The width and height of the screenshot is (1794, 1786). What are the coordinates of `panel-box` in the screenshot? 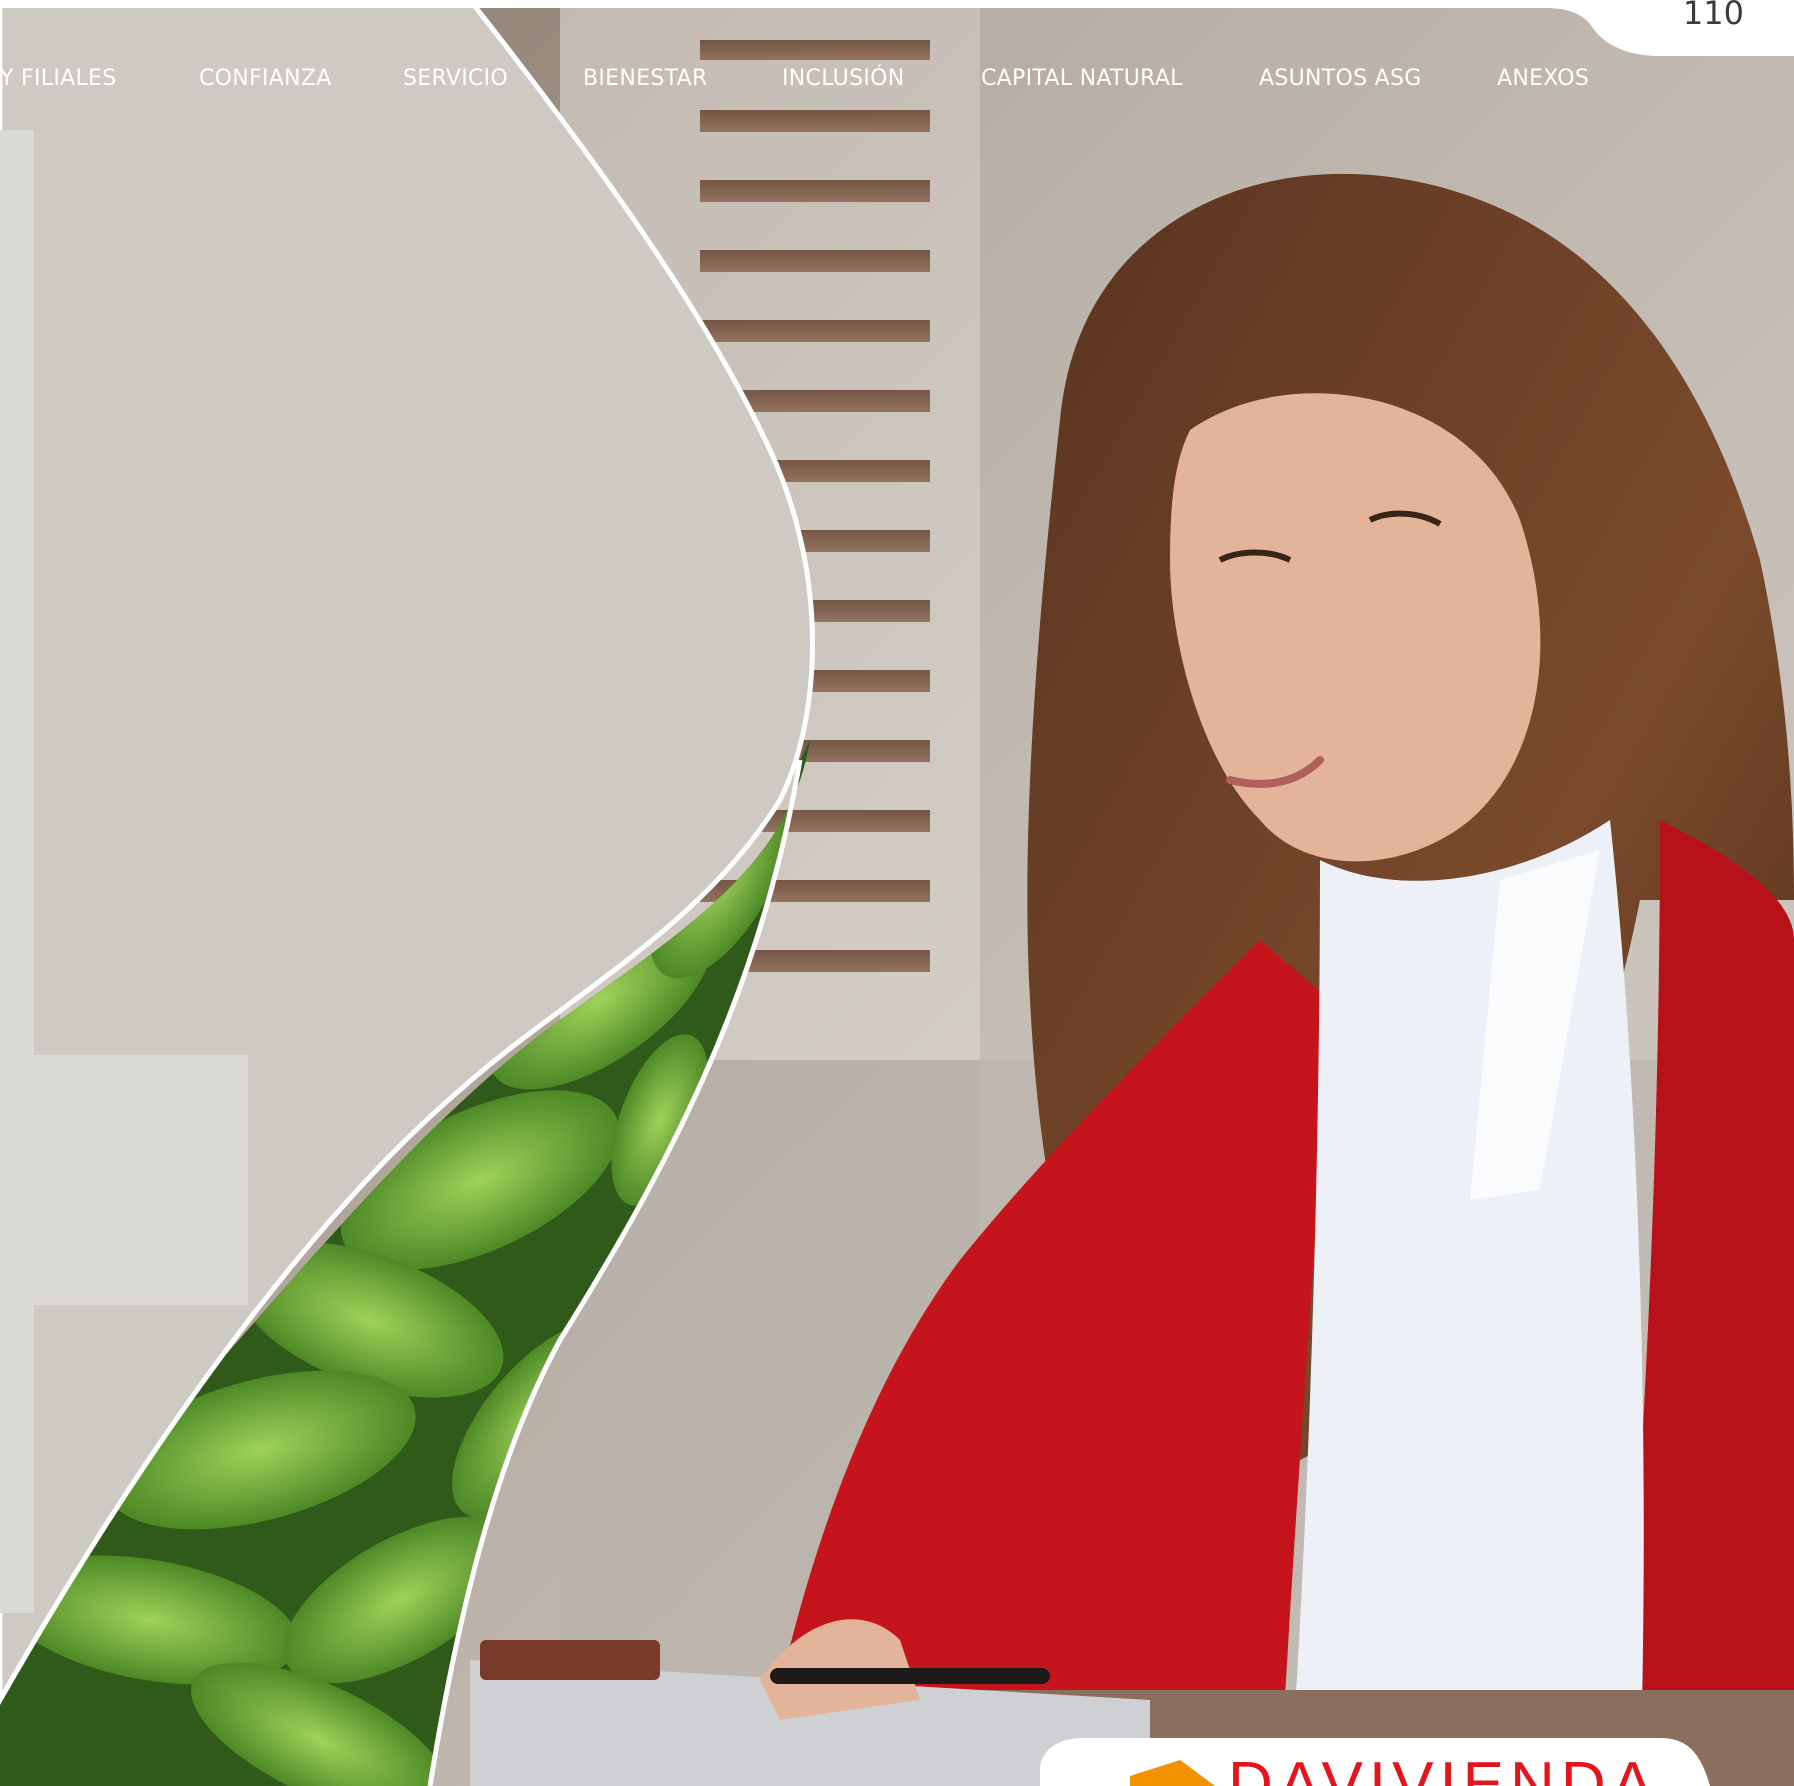 It's located at (124, 1180).